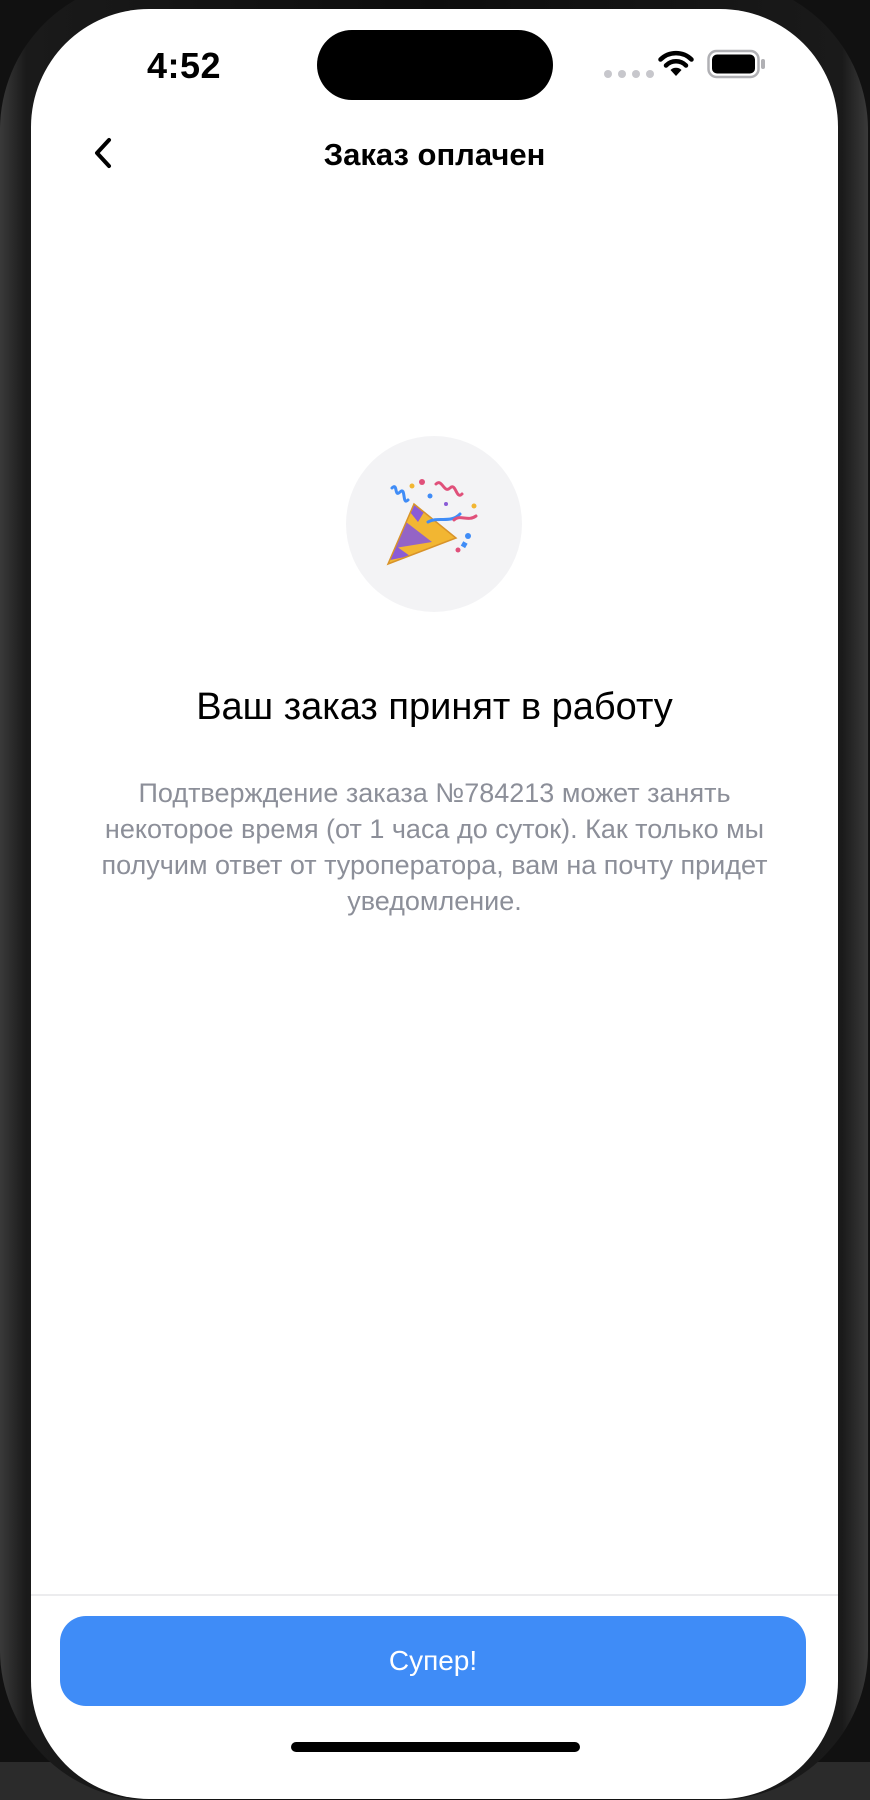 This screenshot has height=1800, width=870. What do you see at coordinates (676, 63) in the screenshot?
I see `wifi-icon` at bounding box center [676, 63].